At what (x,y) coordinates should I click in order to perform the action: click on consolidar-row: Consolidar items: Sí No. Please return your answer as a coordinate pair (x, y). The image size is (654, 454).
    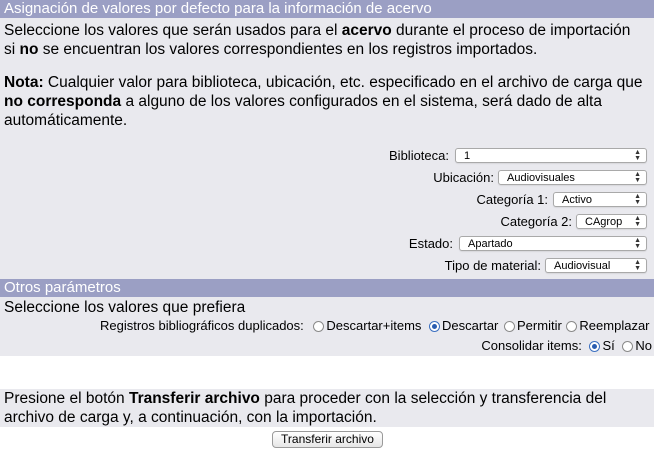
    Looking at the image, I should click on (566, 346).